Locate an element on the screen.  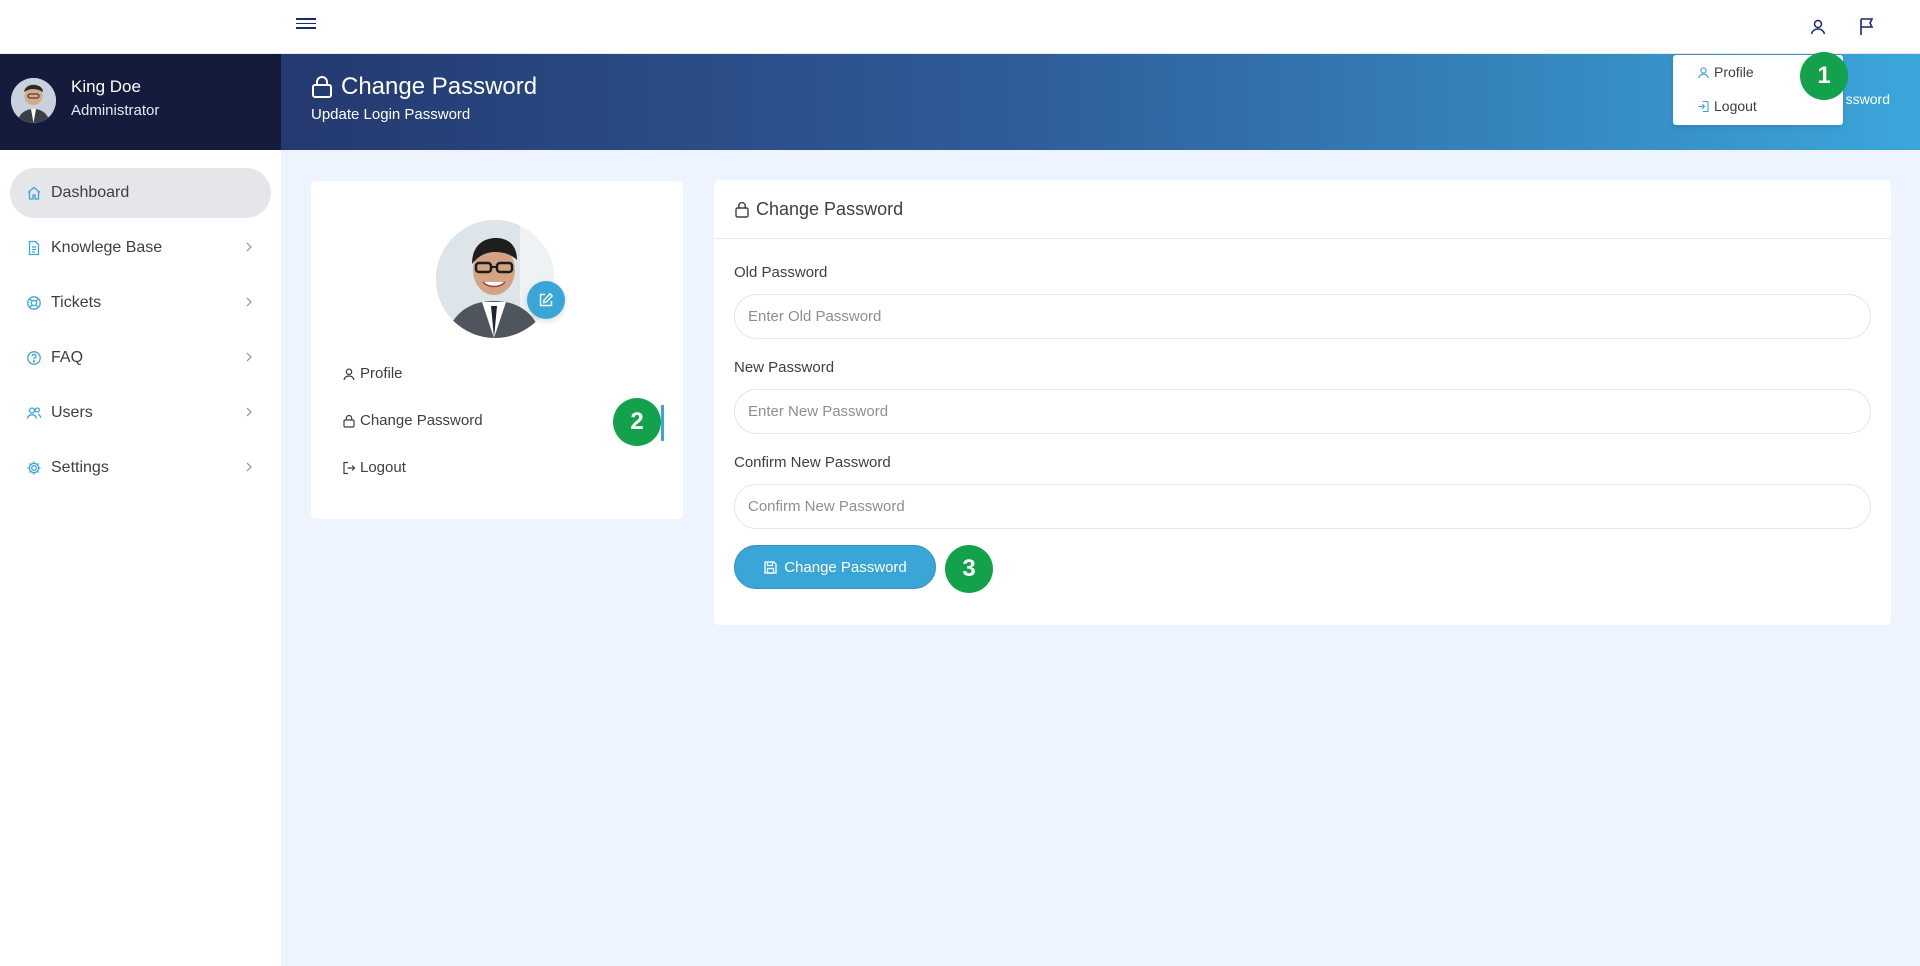
step-marker-3: 3 is located at coordinates (969, 569).